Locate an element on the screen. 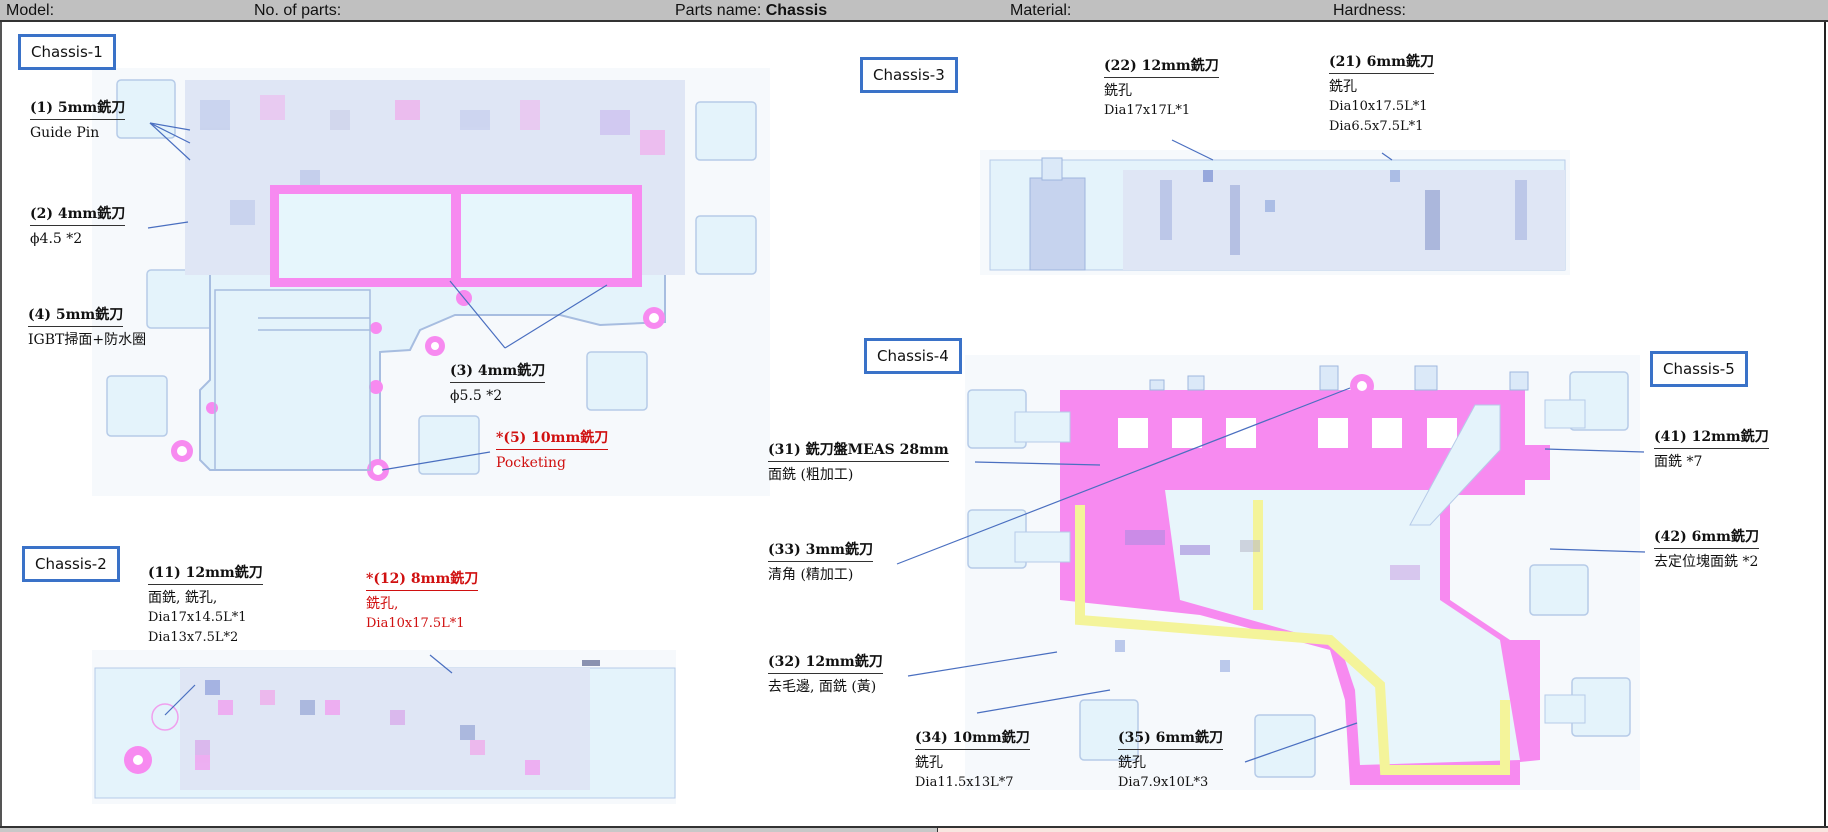 The width and height of the screenshot is (1828, 832). tool-note: Dia11.5x13L*7 is located at coordinates (964, 782).